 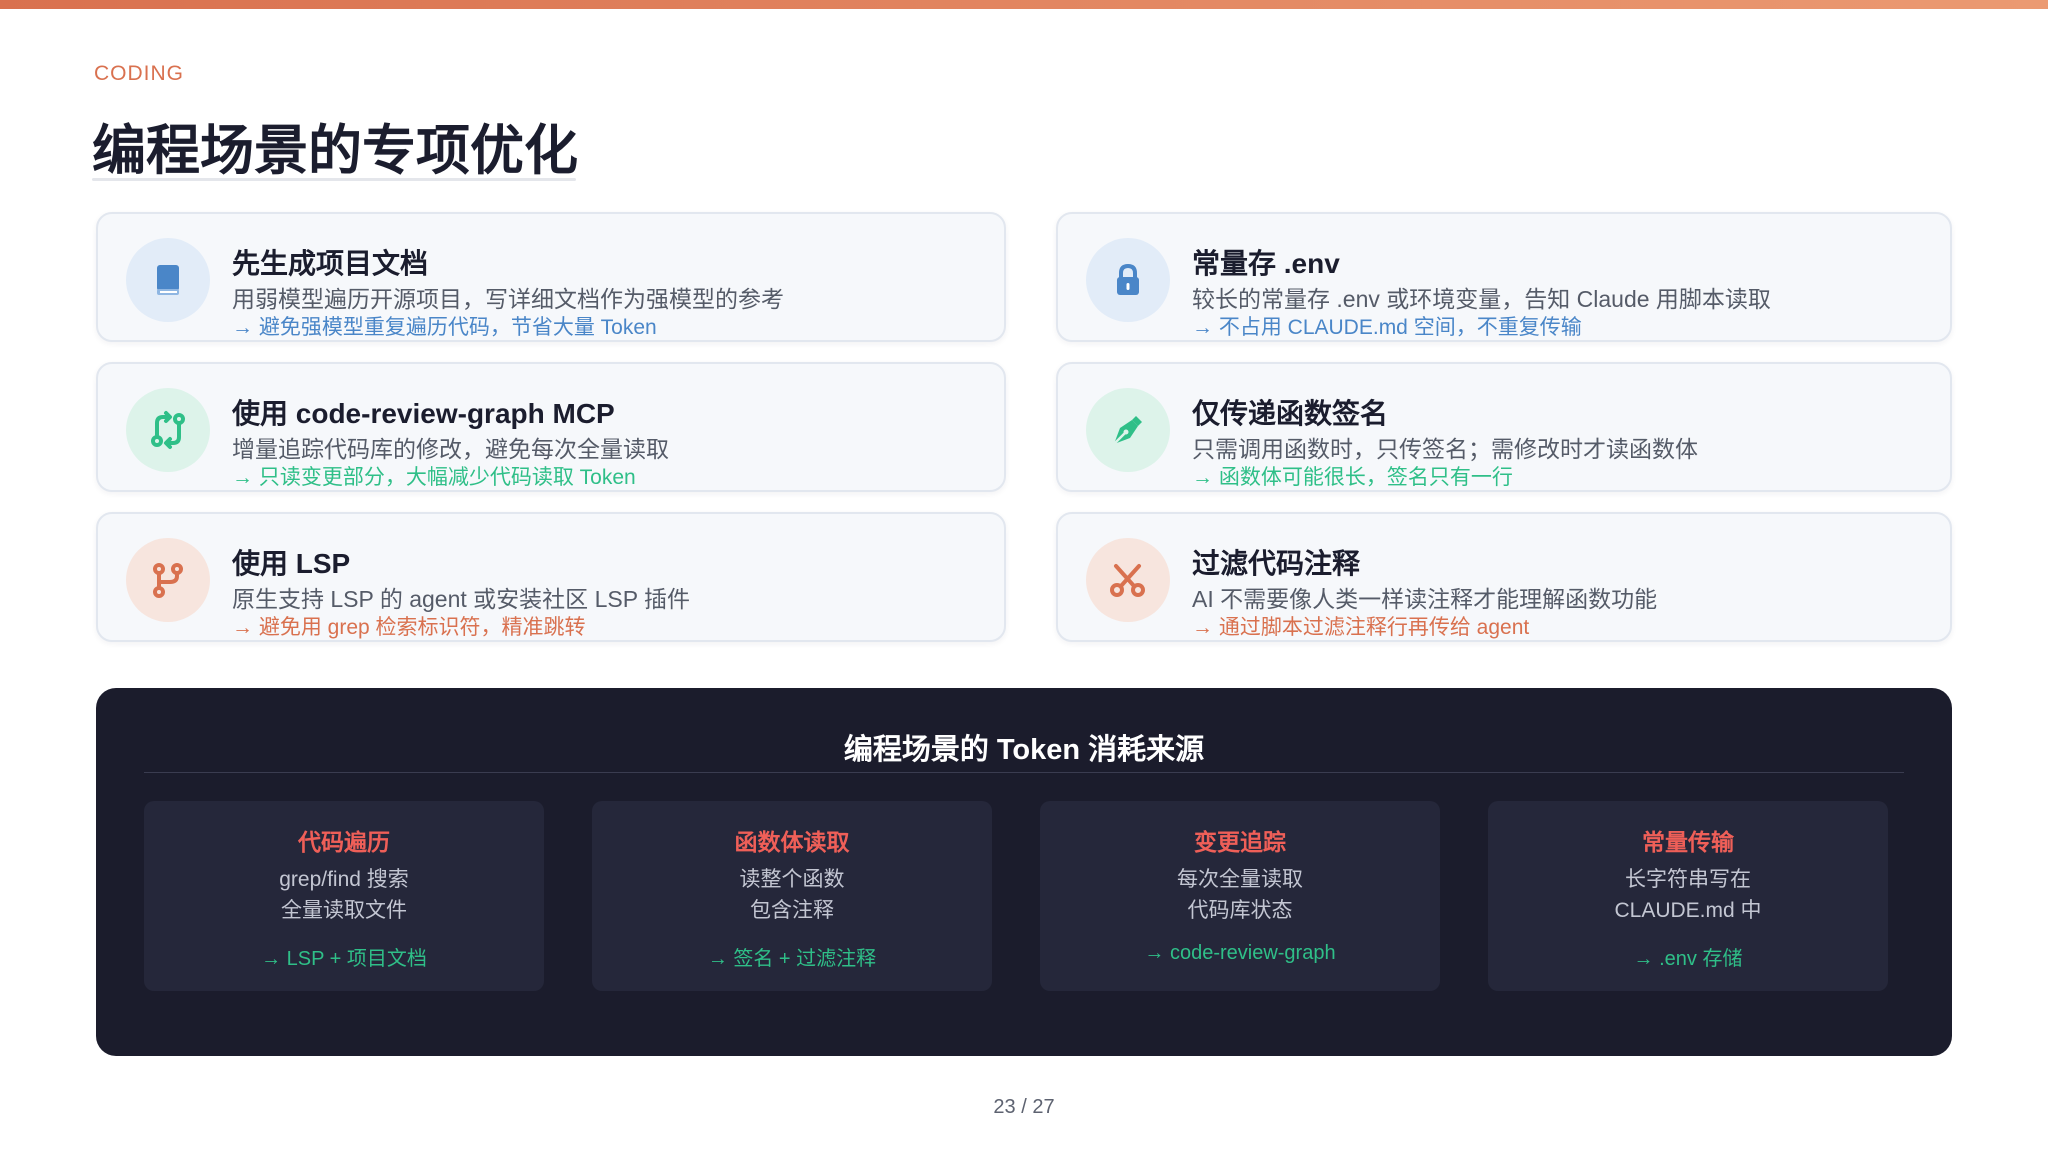 I want to click on scissors-icon, so click(x=1128, y=580).